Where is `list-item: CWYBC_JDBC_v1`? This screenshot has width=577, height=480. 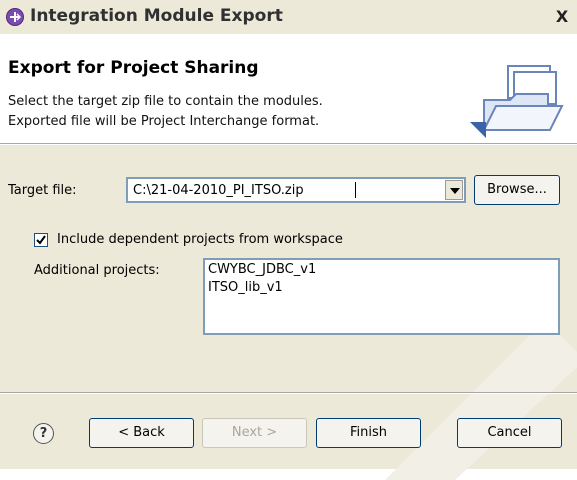
list-item: CWYBC_JDBC_v1 is located at coordinates (262, 269).